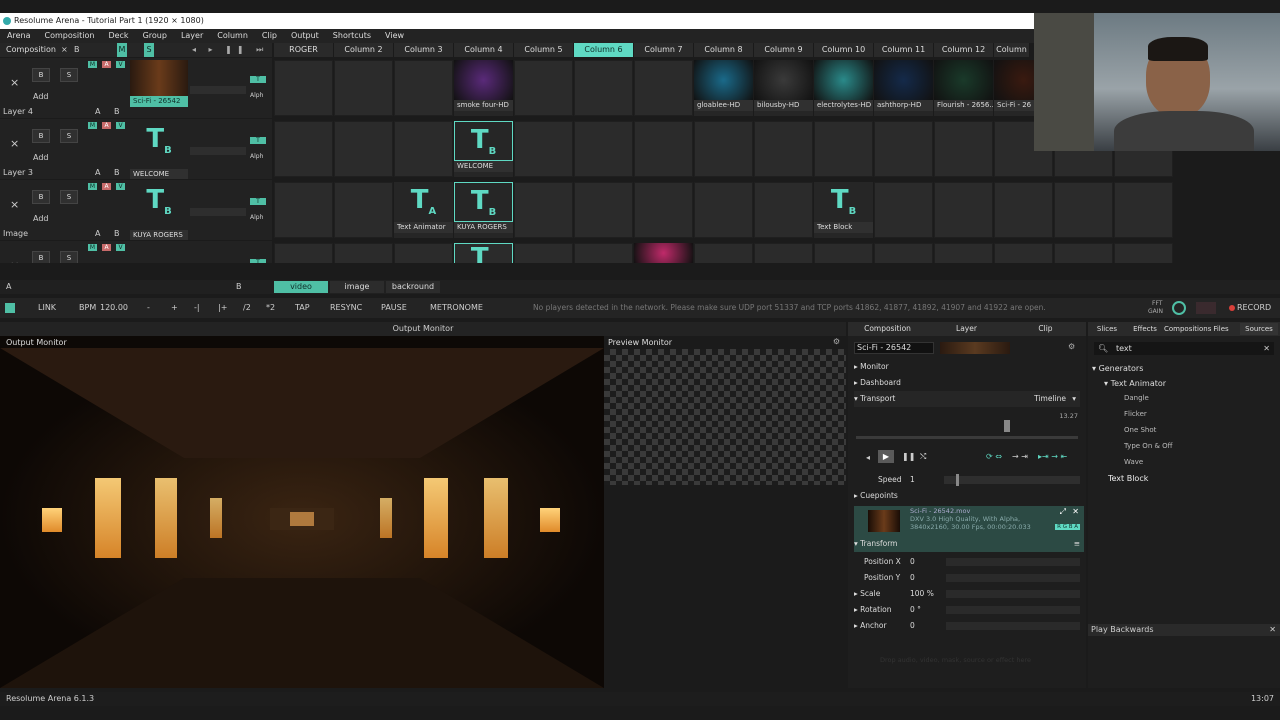  Describe the element at coordinates (1135, 383) in the screenshot. I see `tree-group: ▾ Text Animator` at that location.